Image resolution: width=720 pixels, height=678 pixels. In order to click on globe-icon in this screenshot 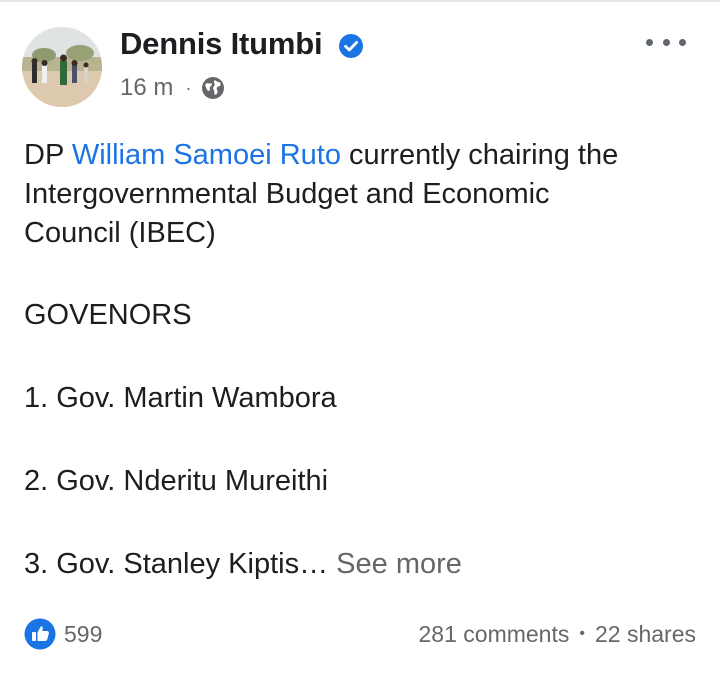, I will do `click(213, 88)`.